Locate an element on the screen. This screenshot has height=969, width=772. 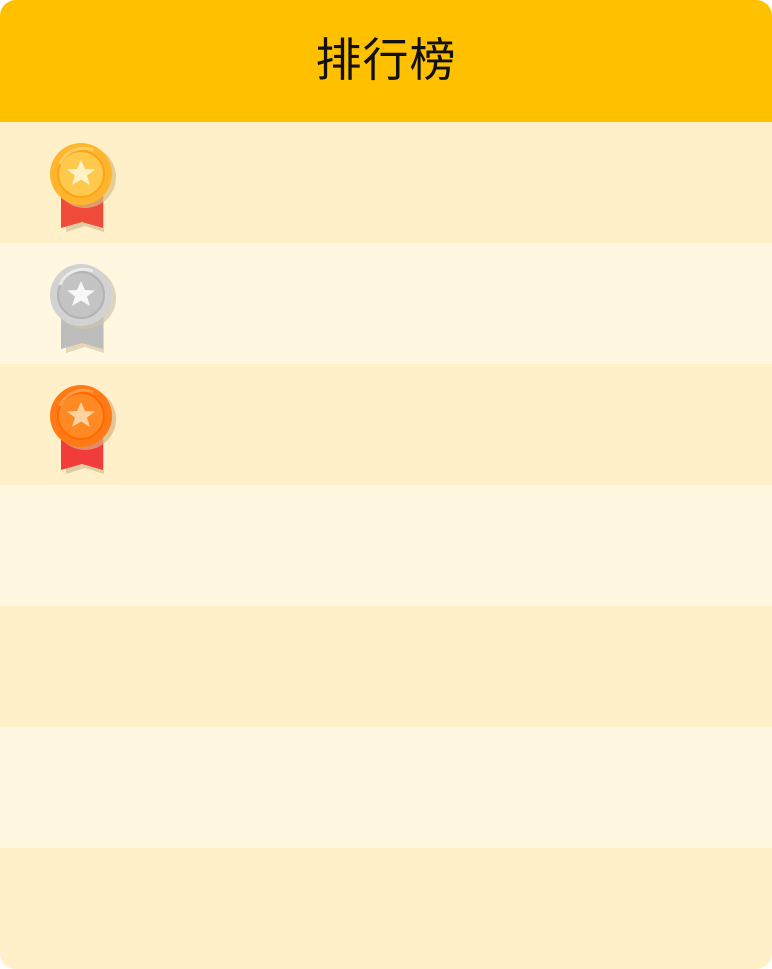
leaderboard-header: 排行榜 is located at coordinates (386, 61).